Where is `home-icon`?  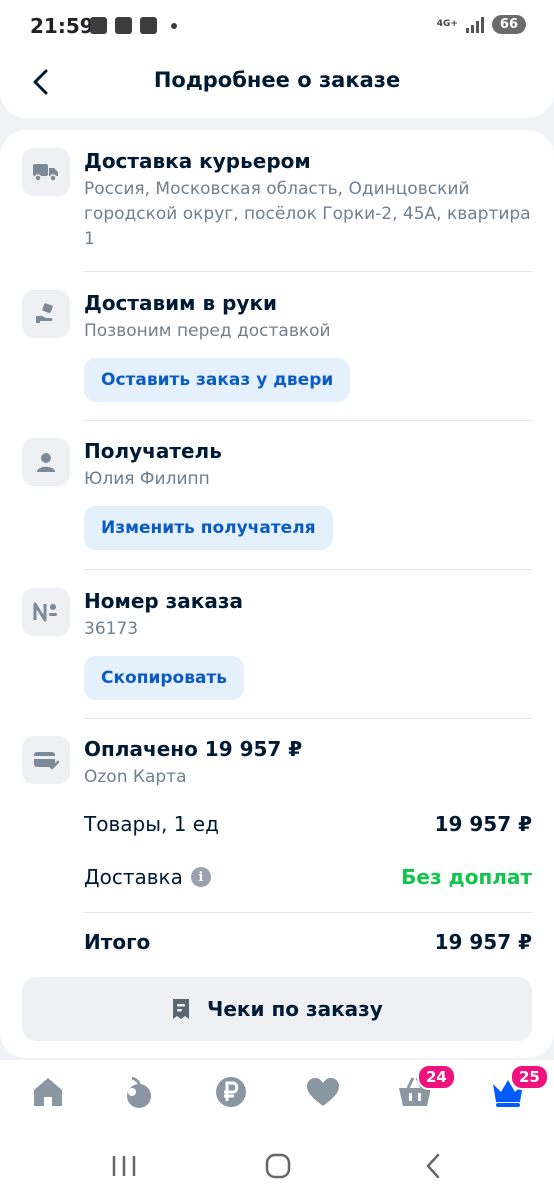
home-icon is located at coordinates (48, 1092).